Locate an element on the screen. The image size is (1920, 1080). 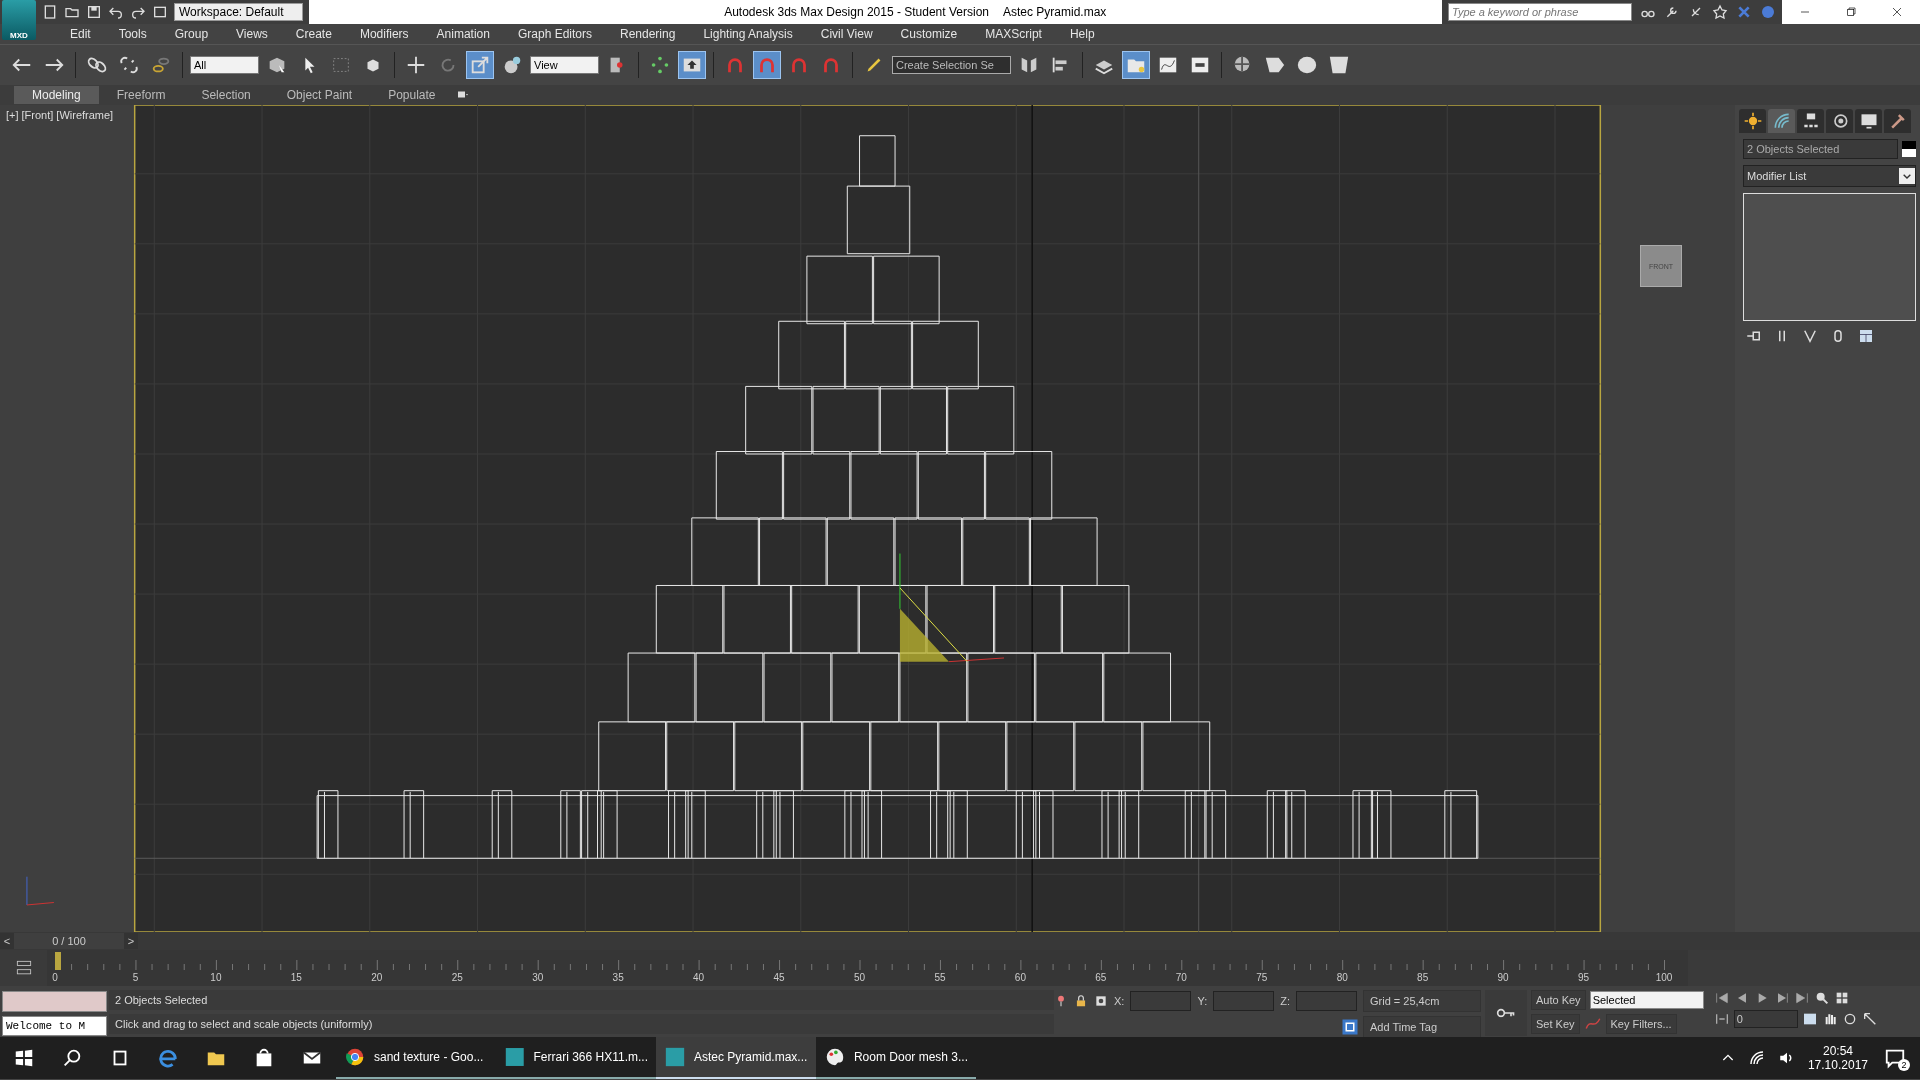
menu-item: Animation is located at coordinates (463, 34).